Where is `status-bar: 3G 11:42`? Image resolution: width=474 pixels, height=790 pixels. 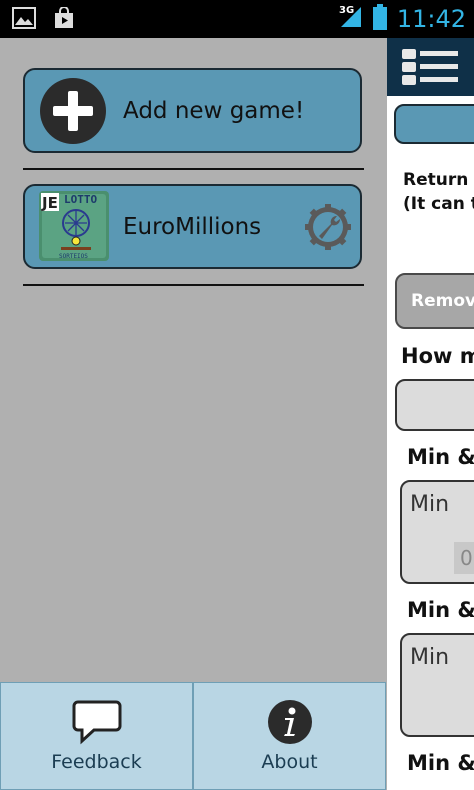 status-bar: 3G 11:42 is located at coordinates (237, 19).